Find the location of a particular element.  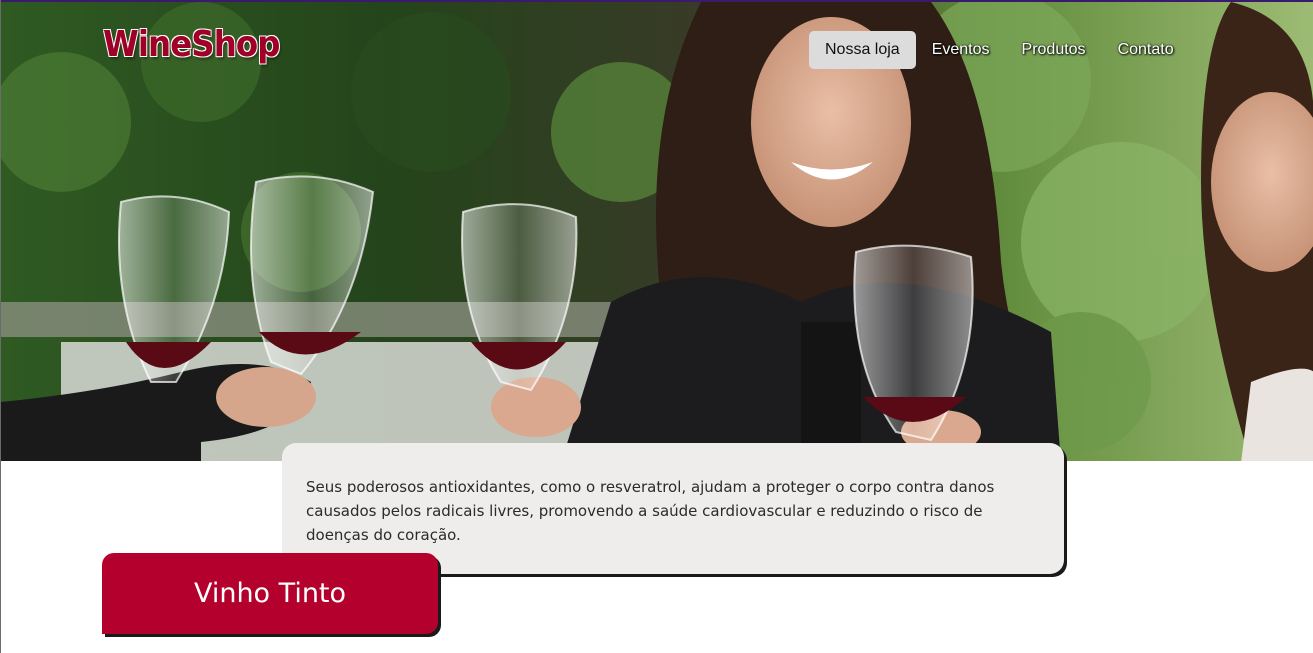

nav-item-nossa-loja: Nossa loja is located at coordinates (862, 50).